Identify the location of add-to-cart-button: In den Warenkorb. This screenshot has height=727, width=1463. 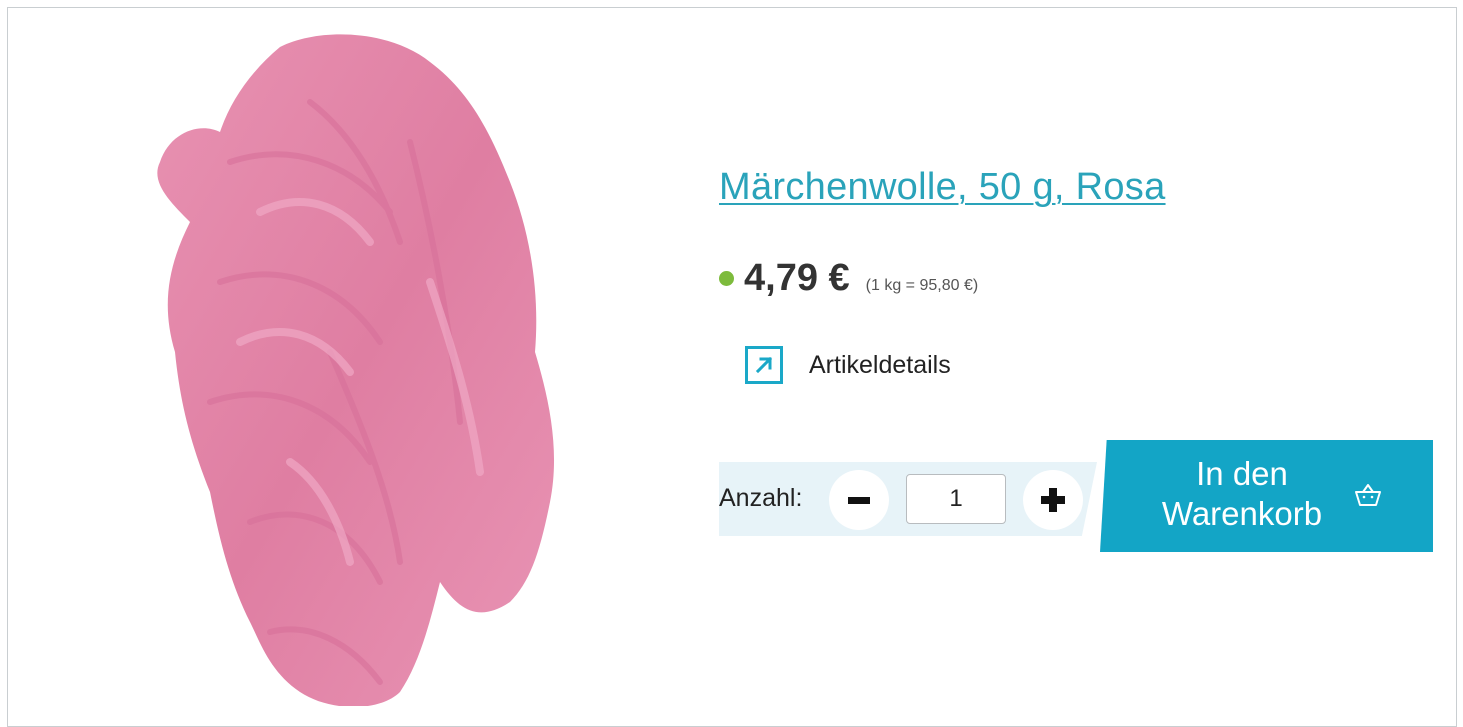
(1266, 496).